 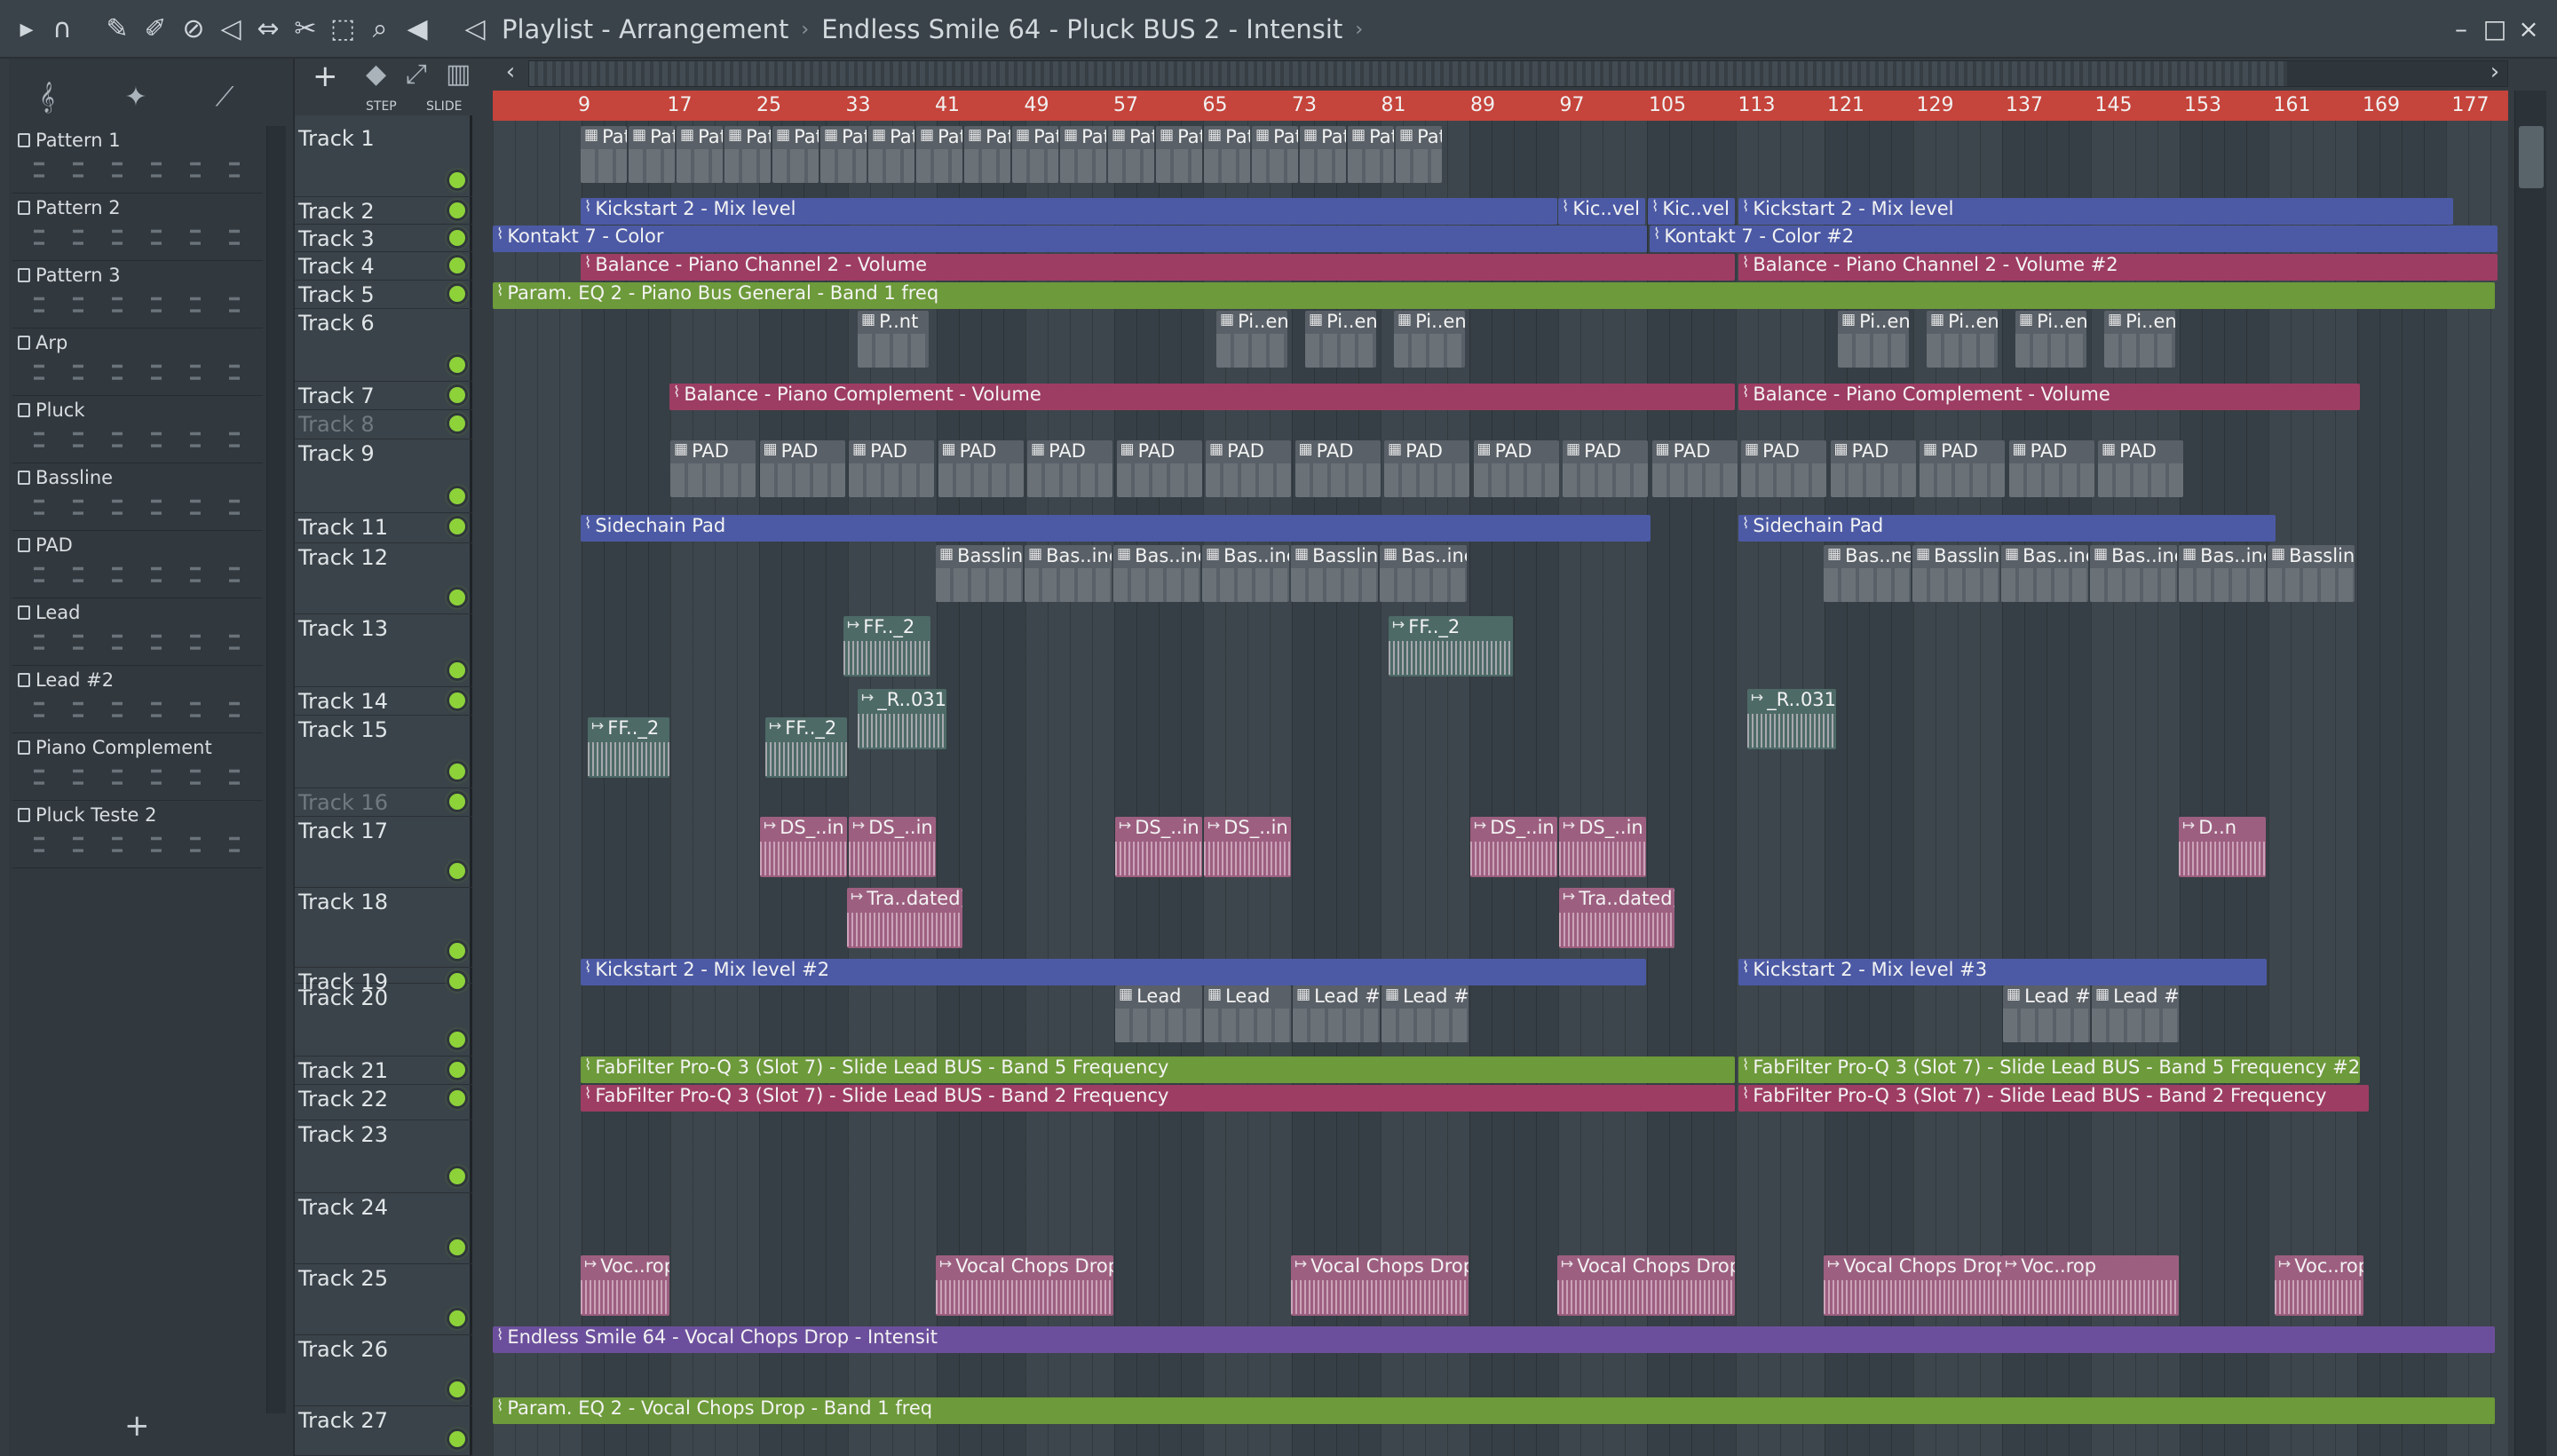 What do you see at coordinates (2530, 773) in the screenshot?
I see `vertical-scrollbar` at bounding box center [2530, 773].